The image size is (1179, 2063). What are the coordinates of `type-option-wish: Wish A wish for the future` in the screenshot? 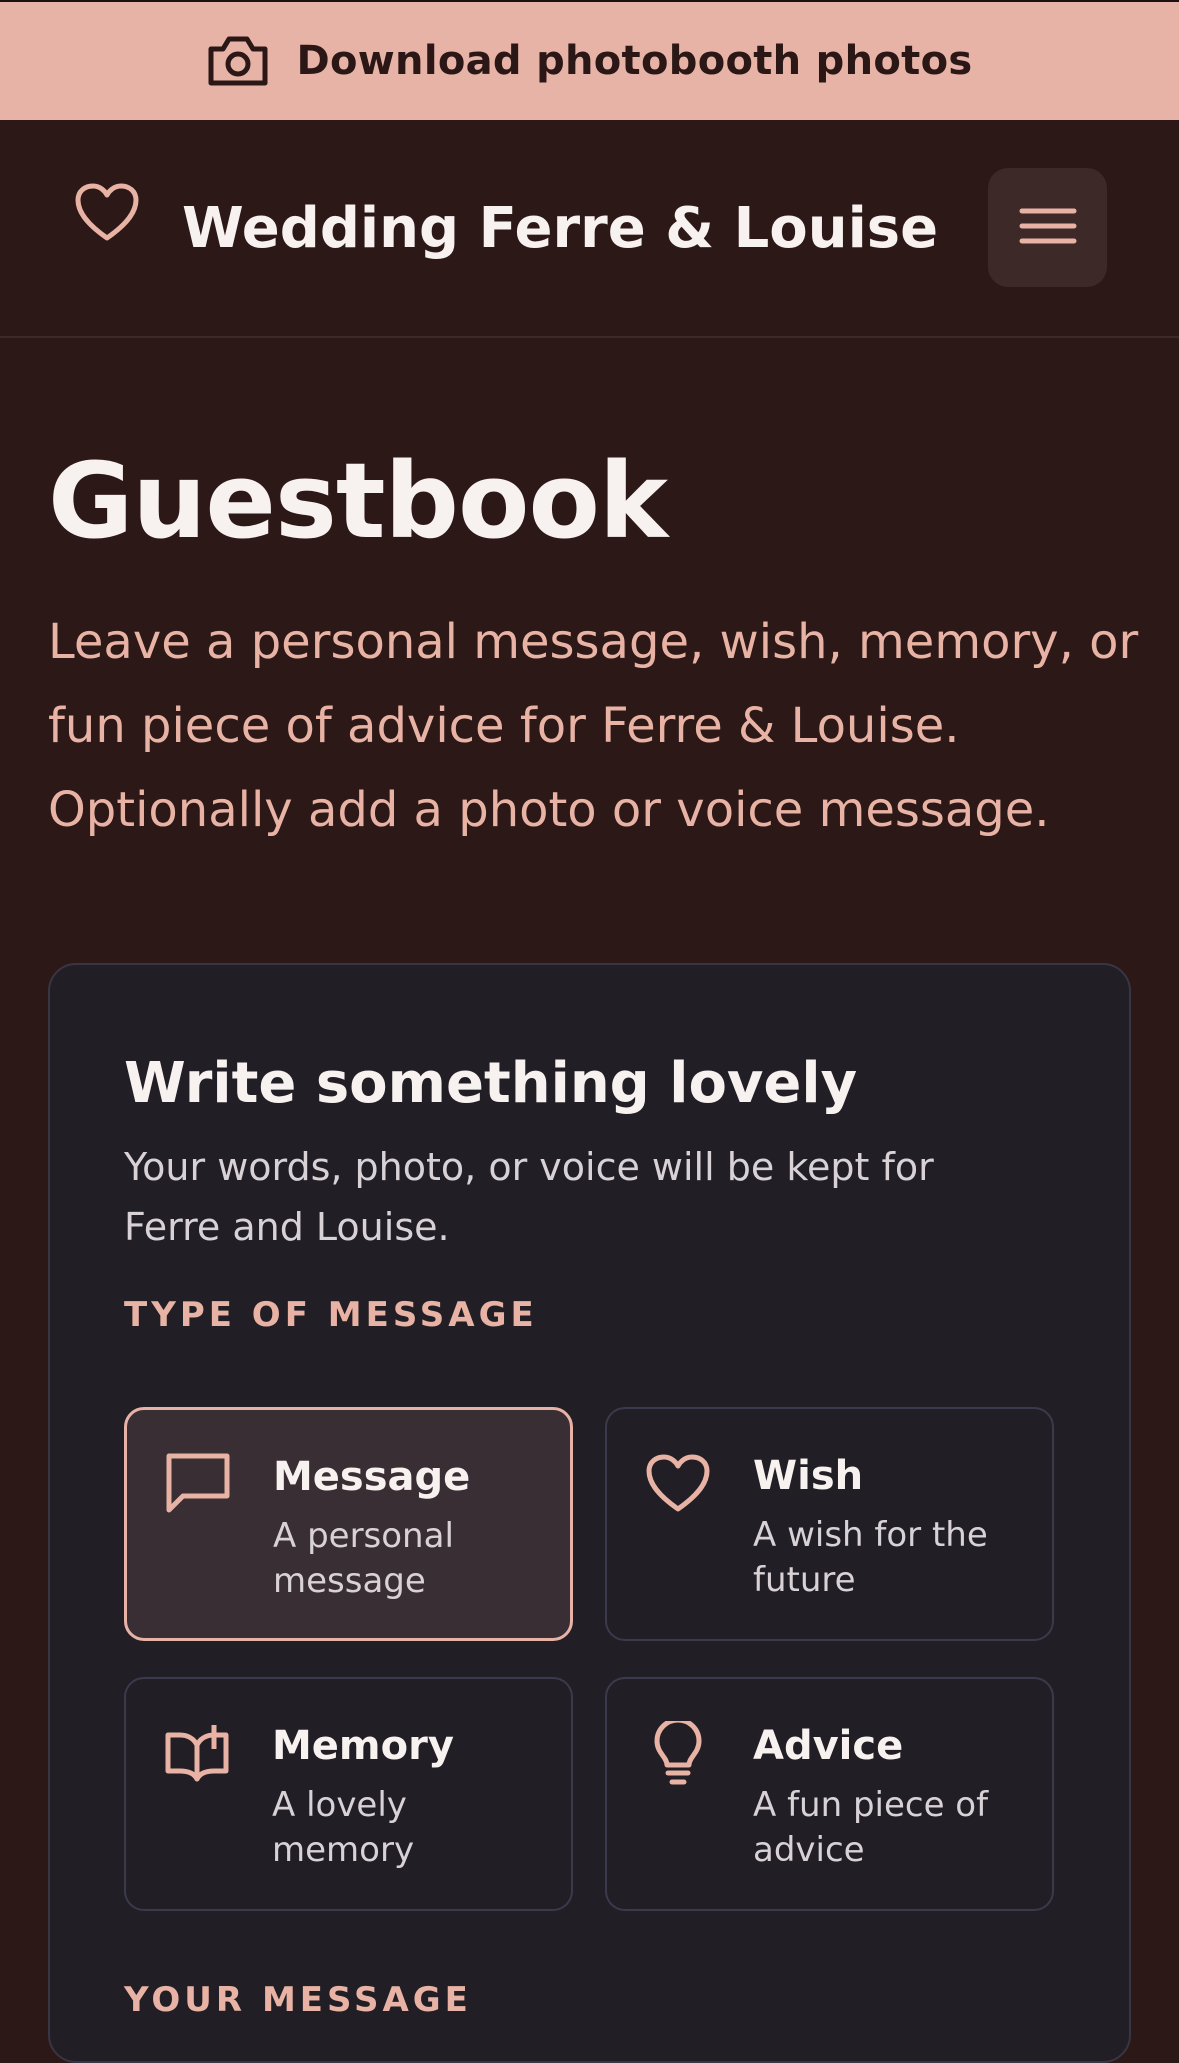 It's located at (829, 1524).